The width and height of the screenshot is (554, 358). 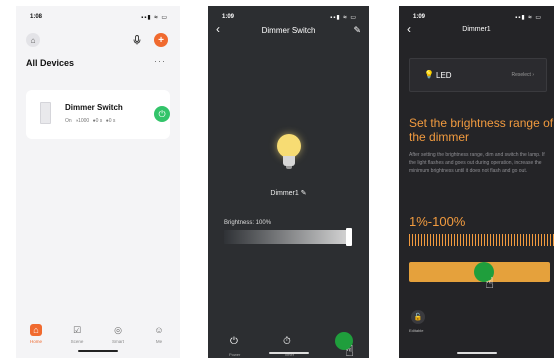 What do you see at coordinates (77, 341) in the screenshot?
I see `tab-scene-label: Scene` at bounding box center [77, 341].